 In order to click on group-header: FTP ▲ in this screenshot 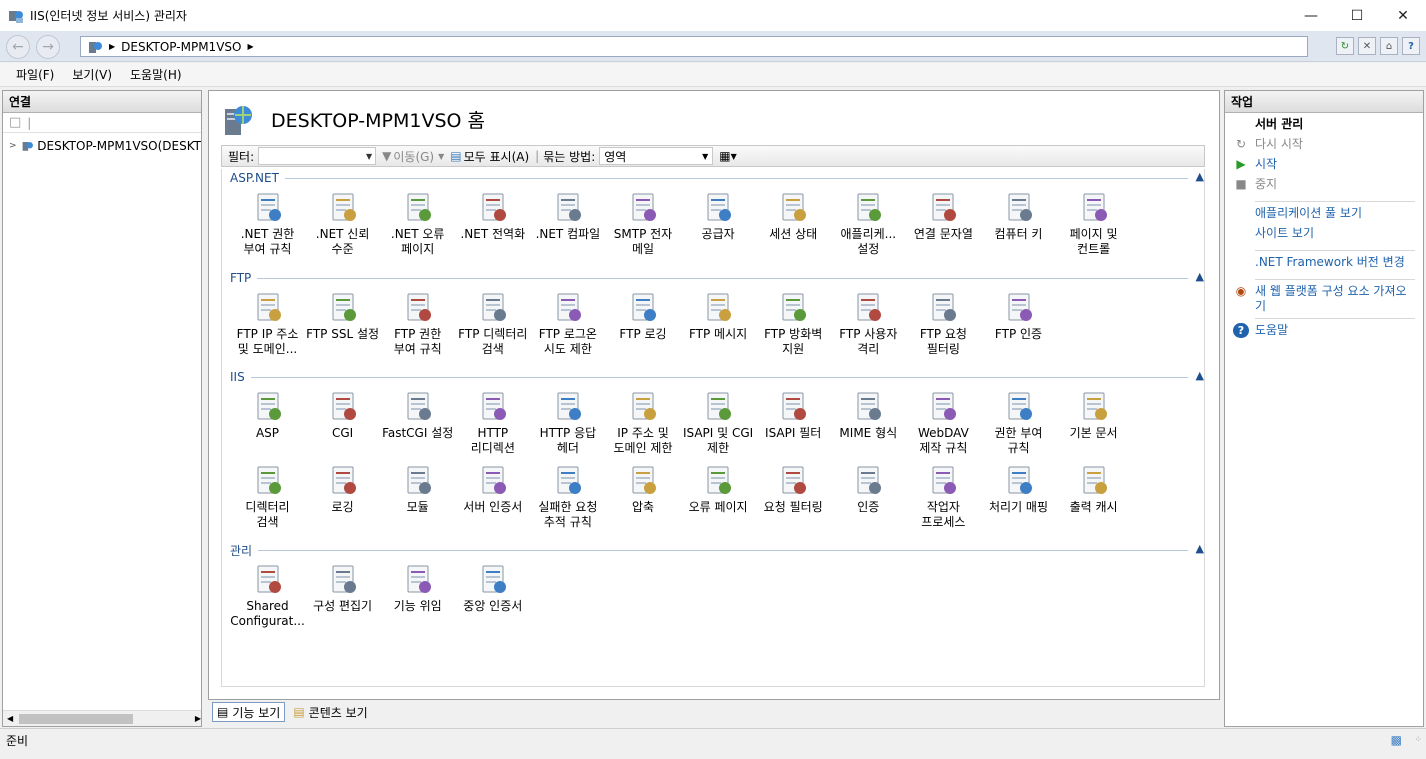, I will do `click(717, 278)`.